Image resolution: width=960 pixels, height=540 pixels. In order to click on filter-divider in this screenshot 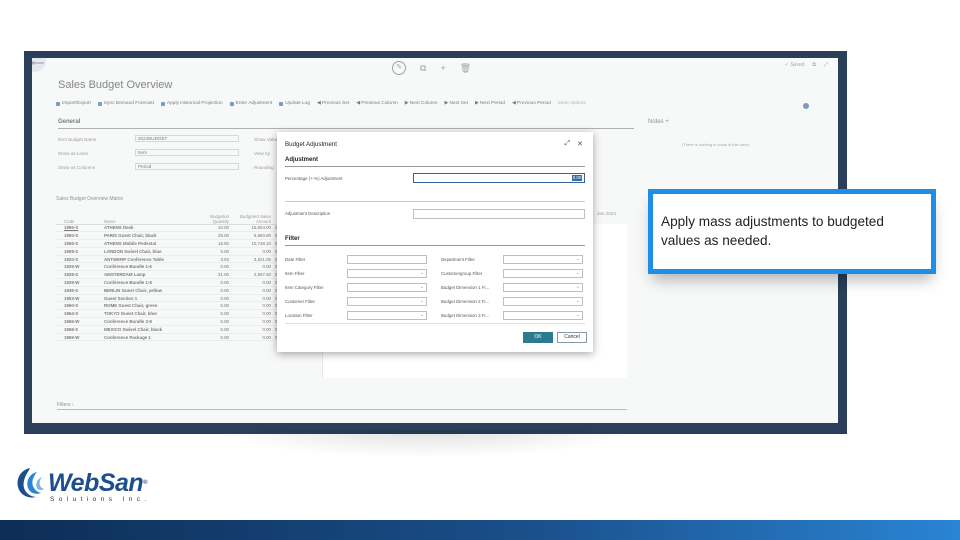, I will do `click(435, 245)`.